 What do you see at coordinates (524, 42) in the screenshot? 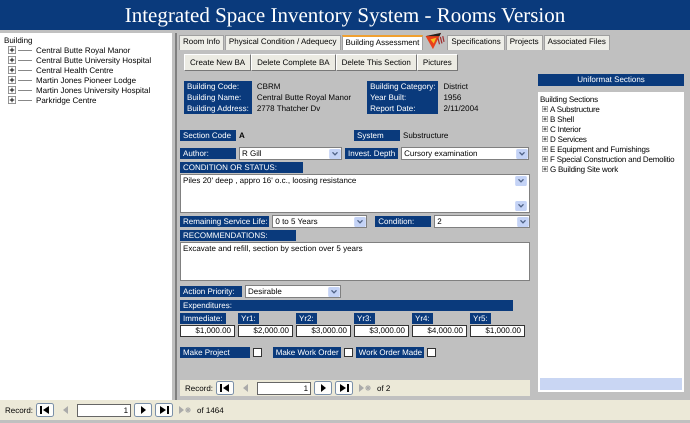
I see `tab: Projects` at bounding box center [524, 42].